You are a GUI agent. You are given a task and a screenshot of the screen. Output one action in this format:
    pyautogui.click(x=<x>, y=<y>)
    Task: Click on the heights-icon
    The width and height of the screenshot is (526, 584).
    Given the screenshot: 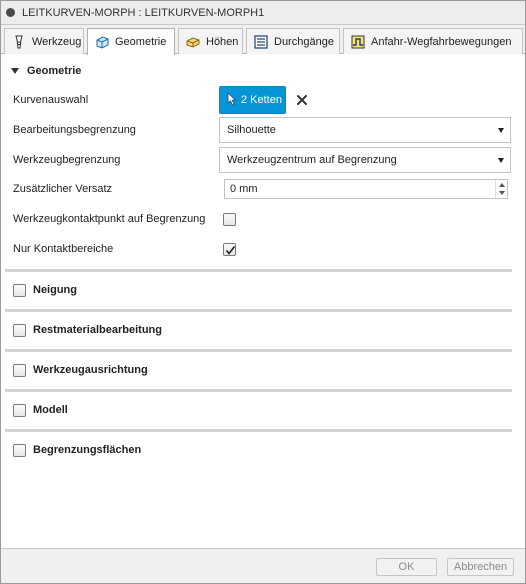 What is the action you would take?
    pyautogui.click(x=193, y=42)
    